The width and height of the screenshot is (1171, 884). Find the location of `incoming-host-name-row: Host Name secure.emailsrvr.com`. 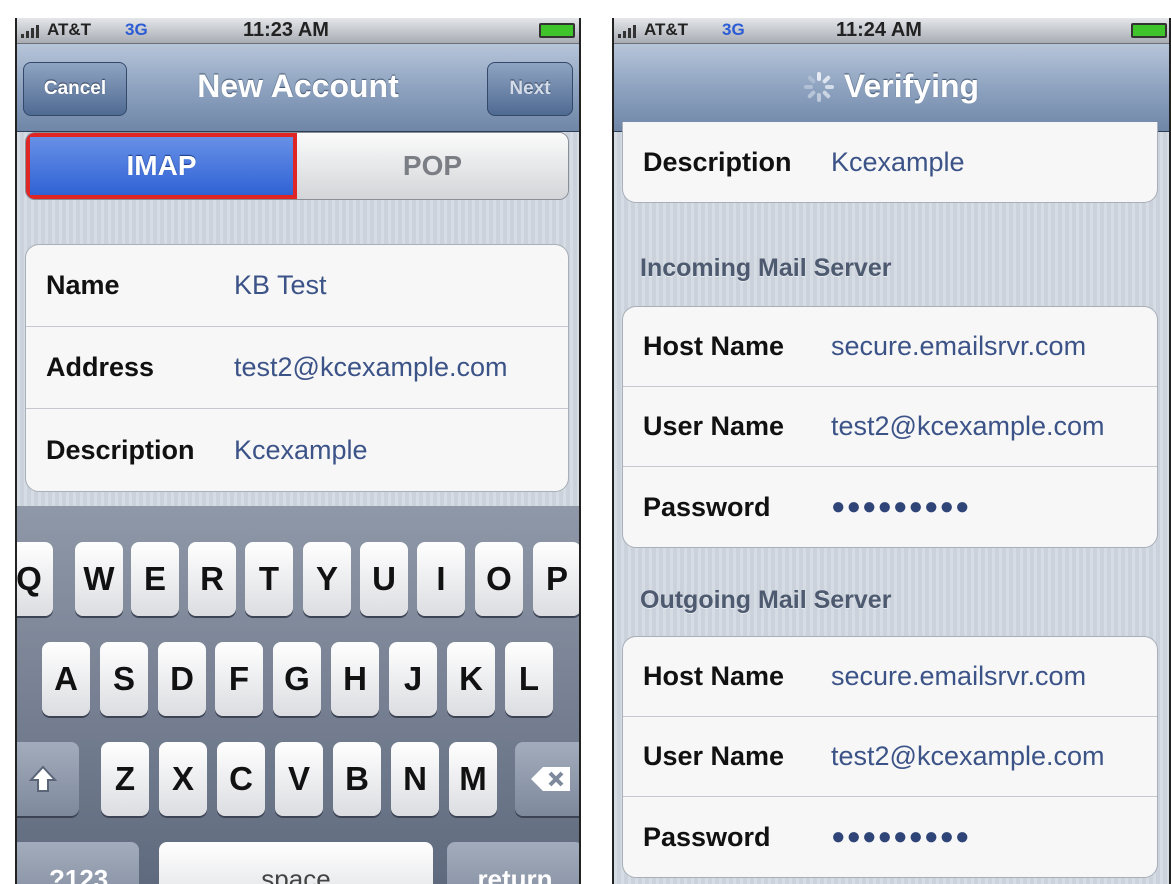

incoming-host-name-row: Host Name secure.emailsrvr.com is located at coordinates (890, 347).